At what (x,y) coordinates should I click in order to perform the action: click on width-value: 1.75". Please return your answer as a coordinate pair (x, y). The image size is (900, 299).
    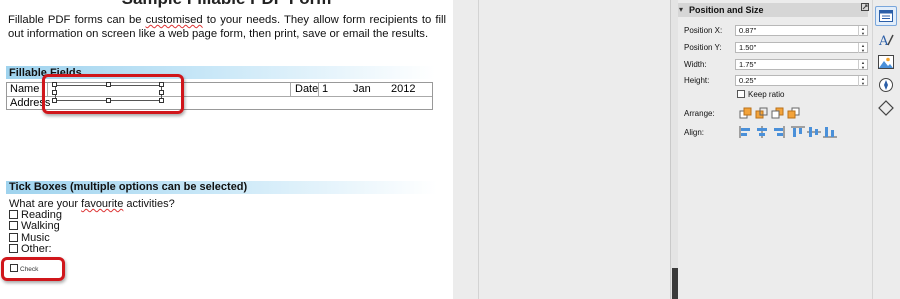
    Looking at the image, I should click on (748, 64).